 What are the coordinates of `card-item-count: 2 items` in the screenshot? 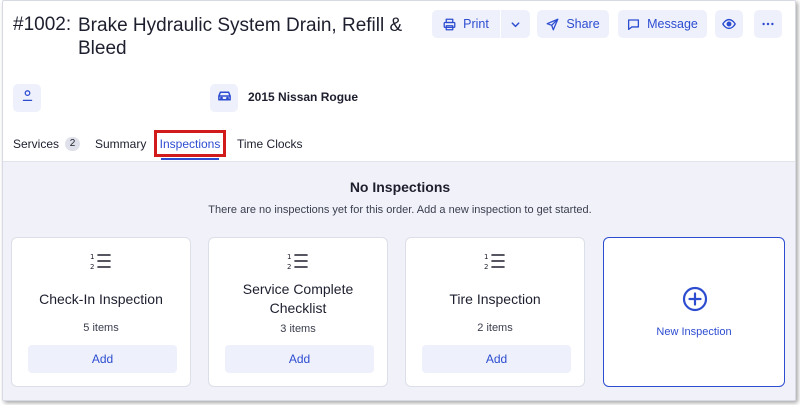 It's located at (495, 328).